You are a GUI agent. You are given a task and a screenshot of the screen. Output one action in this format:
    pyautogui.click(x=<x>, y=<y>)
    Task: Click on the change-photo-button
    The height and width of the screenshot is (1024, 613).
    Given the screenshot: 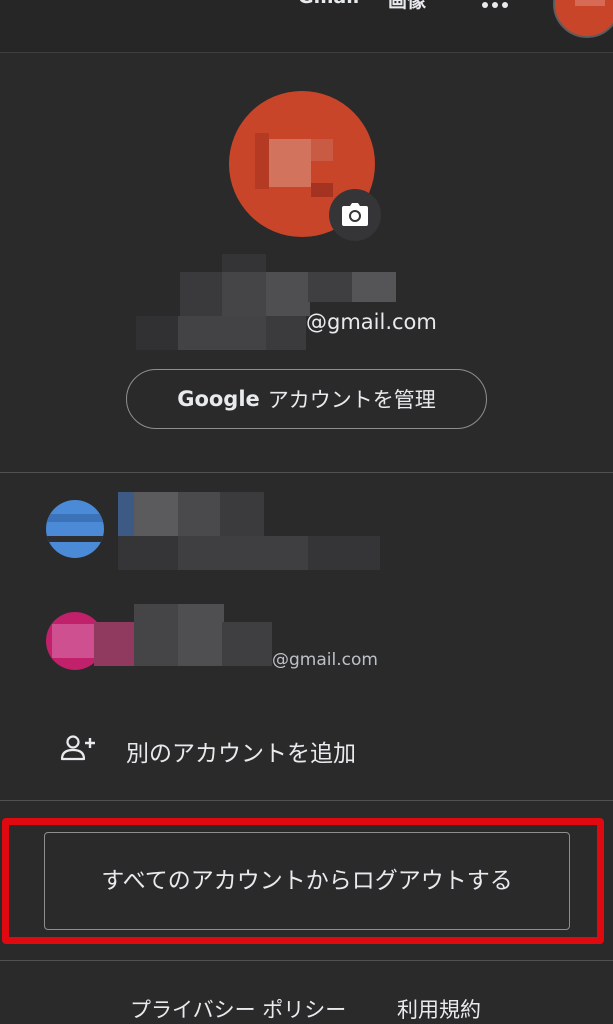 What is the action you would take?
    pyautogui.click(x=355, y=215)
    